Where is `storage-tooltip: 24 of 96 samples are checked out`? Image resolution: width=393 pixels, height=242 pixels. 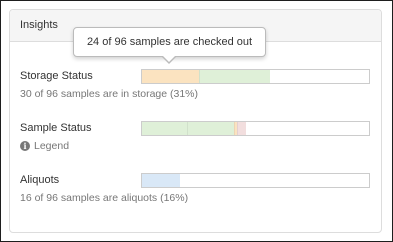 storage-tooltip: 24 of 96 samples are checked out is located at coordinates (169, 45).